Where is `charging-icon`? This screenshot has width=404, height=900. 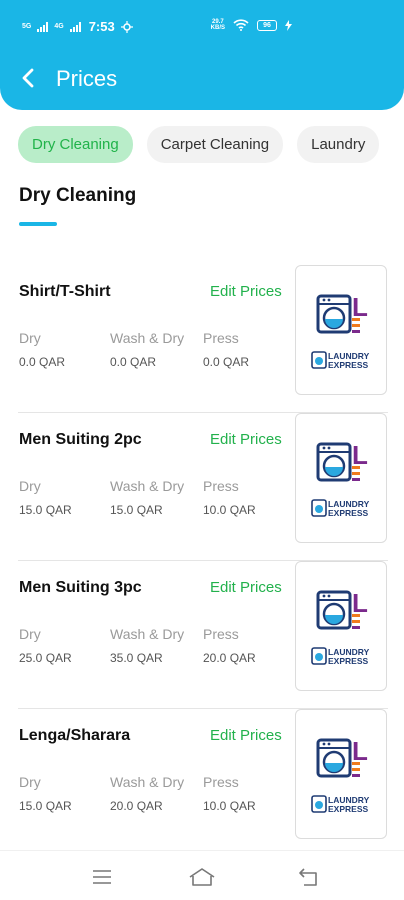
charging-icon is located at coordinates (288, 25).